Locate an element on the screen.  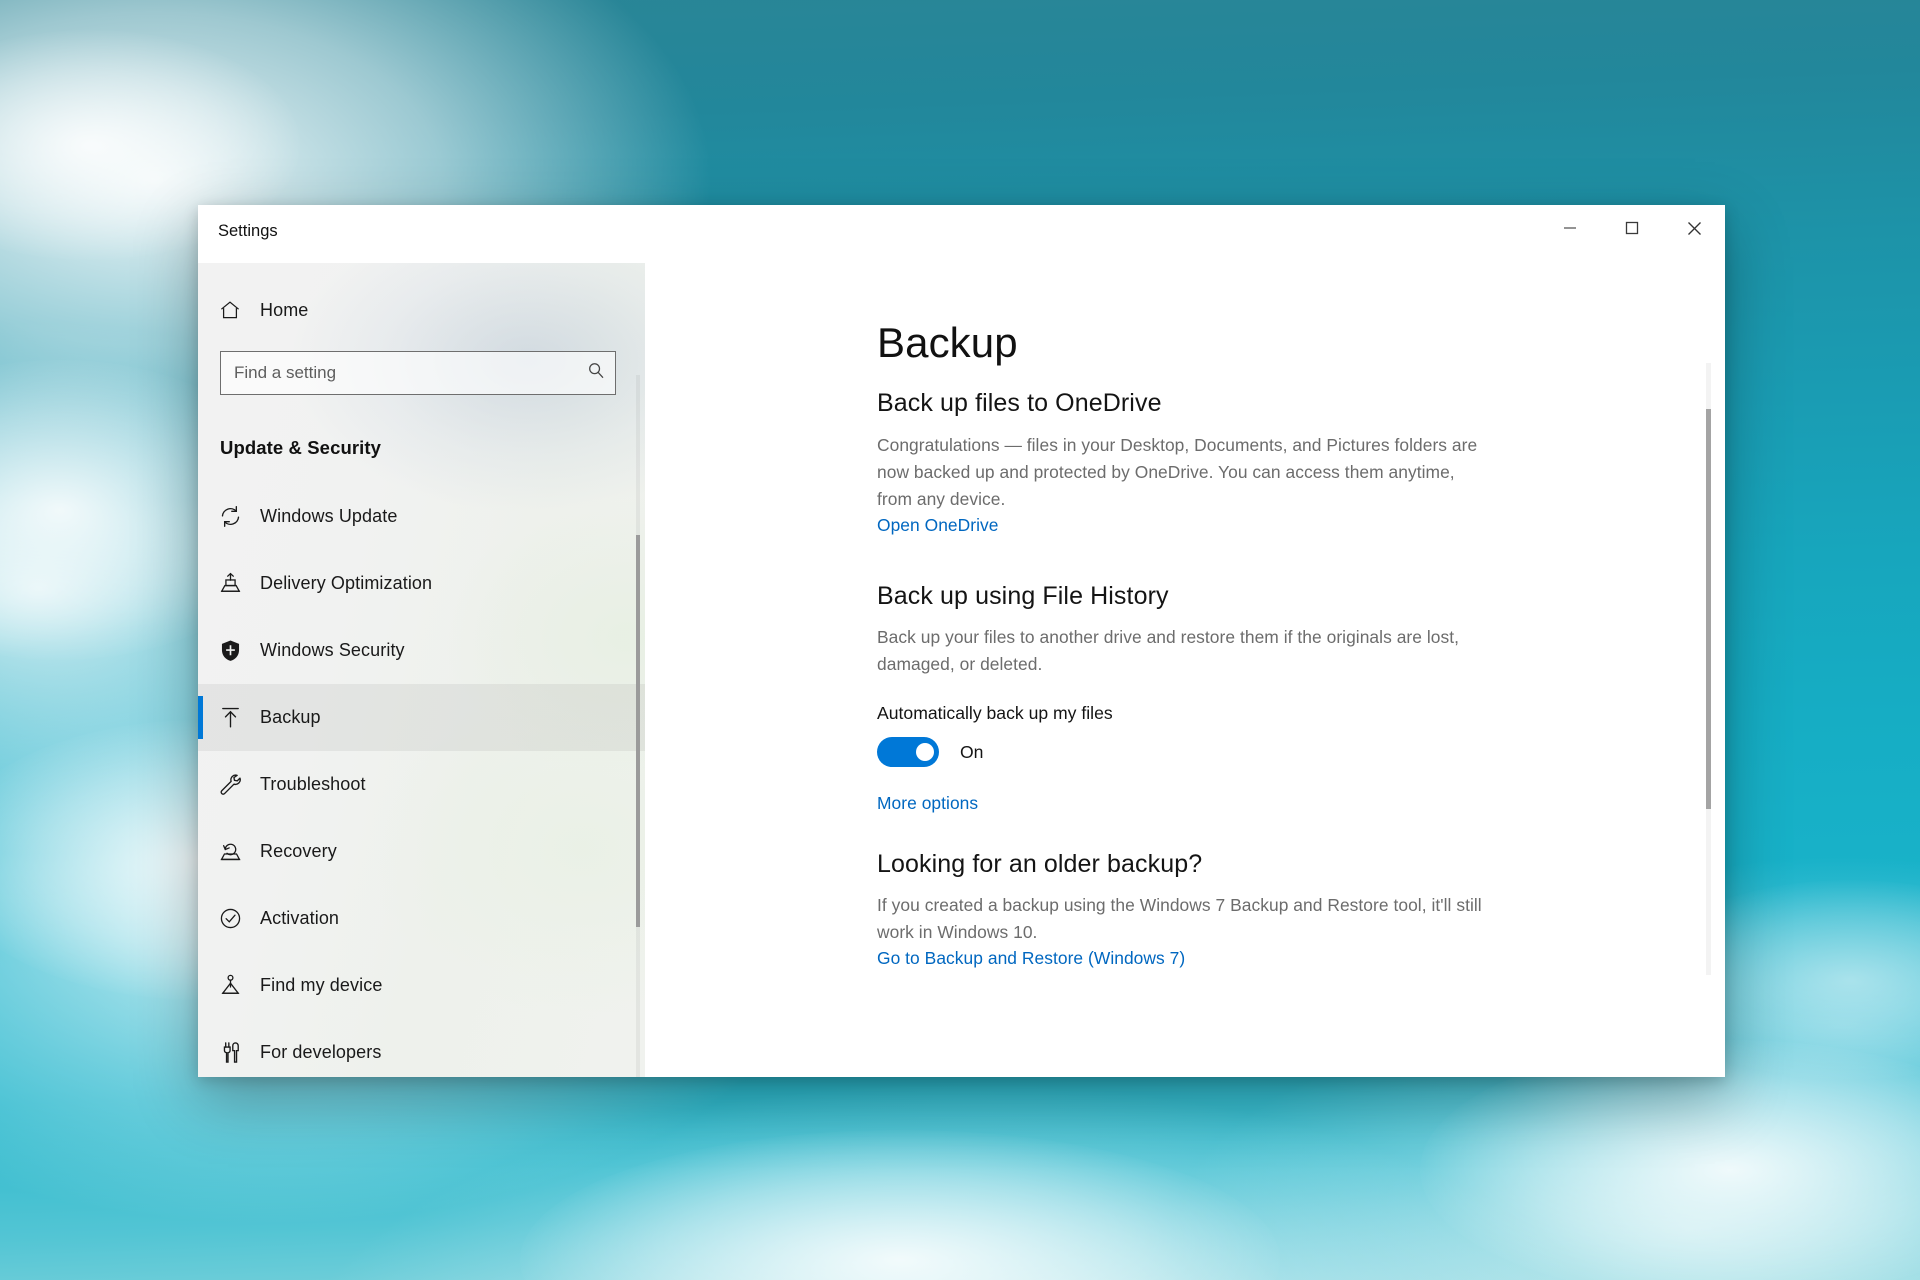
minimize-button is located at coordinates (1570, 228).